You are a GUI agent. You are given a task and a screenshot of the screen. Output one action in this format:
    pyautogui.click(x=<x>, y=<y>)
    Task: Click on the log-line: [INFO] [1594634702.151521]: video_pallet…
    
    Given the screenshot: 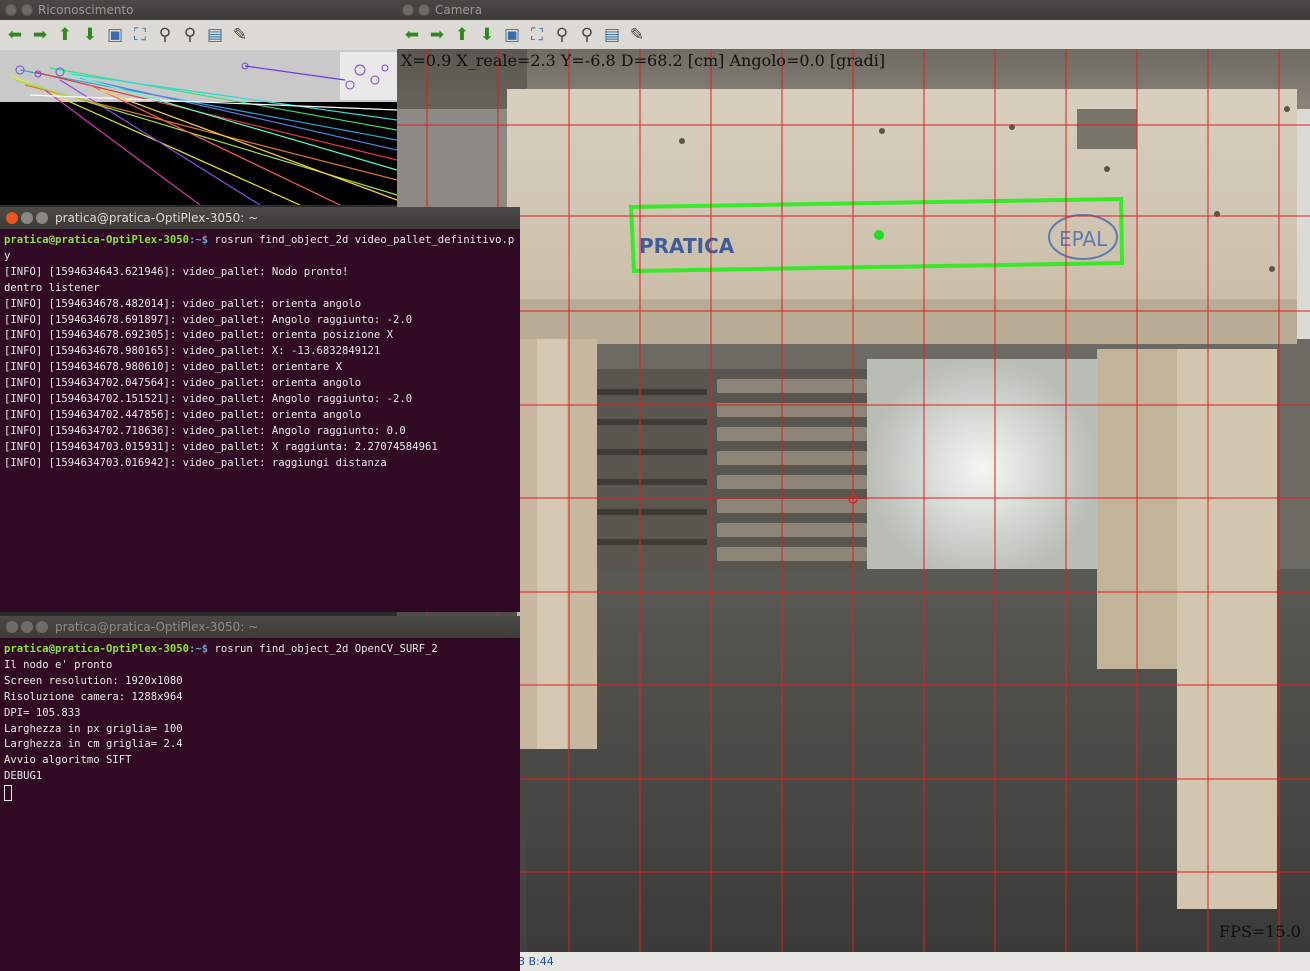 What is the action you would take?
    pyautogui.click(x=208, y=399)
    